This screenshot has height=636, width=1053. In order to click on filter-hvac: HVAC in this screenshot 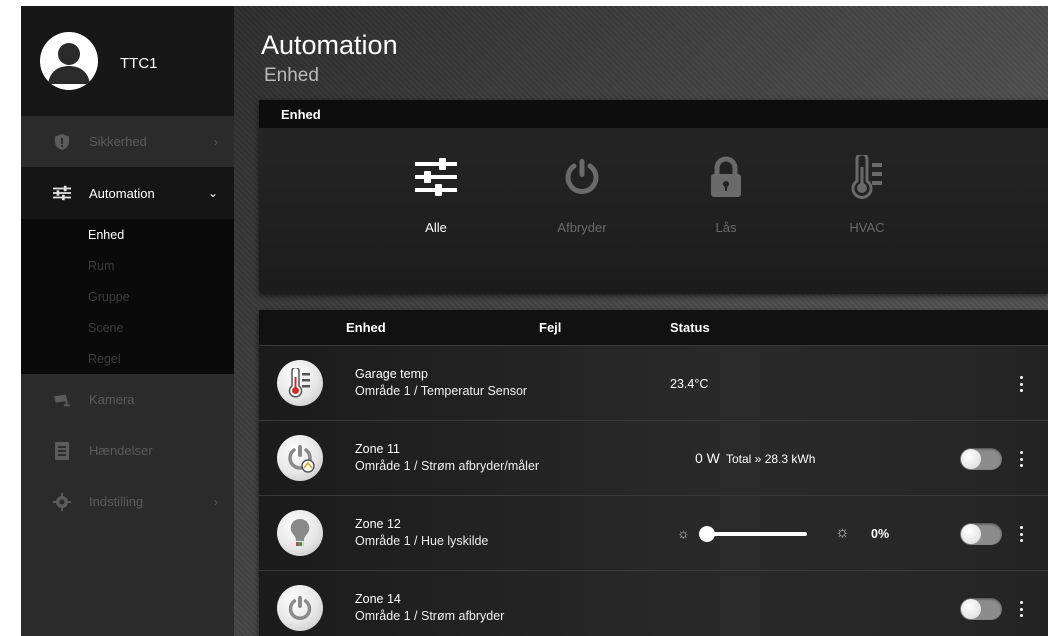, I will do `click(867, 193)`.